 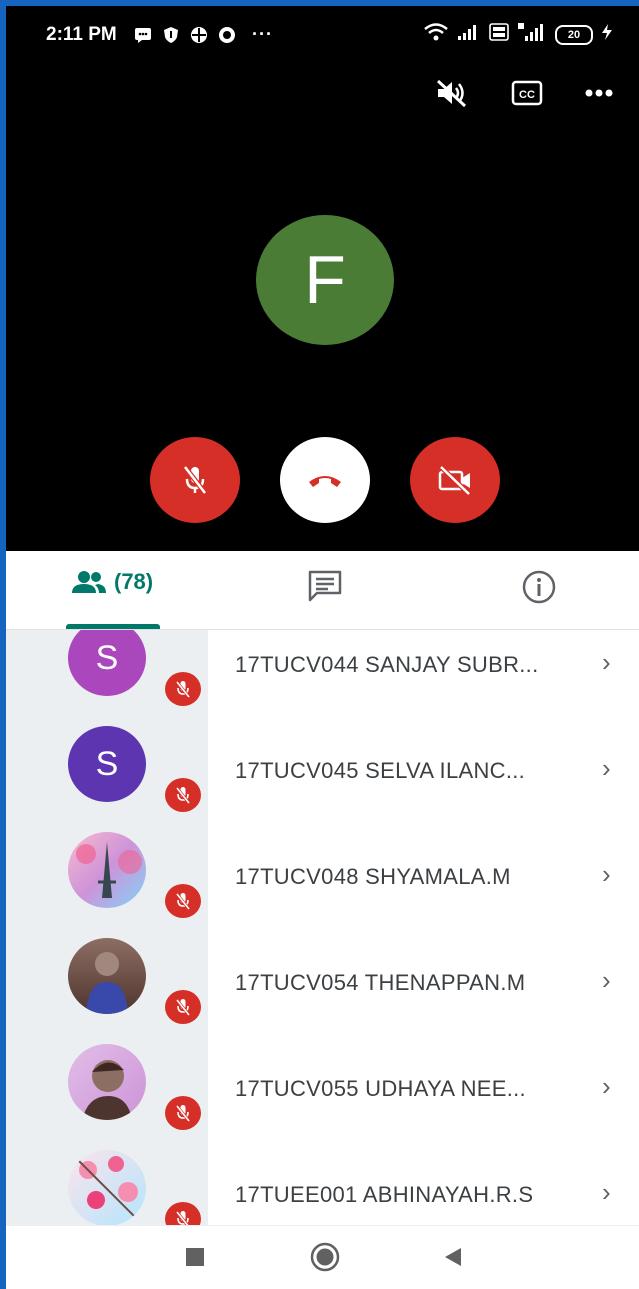 I want to click on square-icon, so click(x=195, y=1257).